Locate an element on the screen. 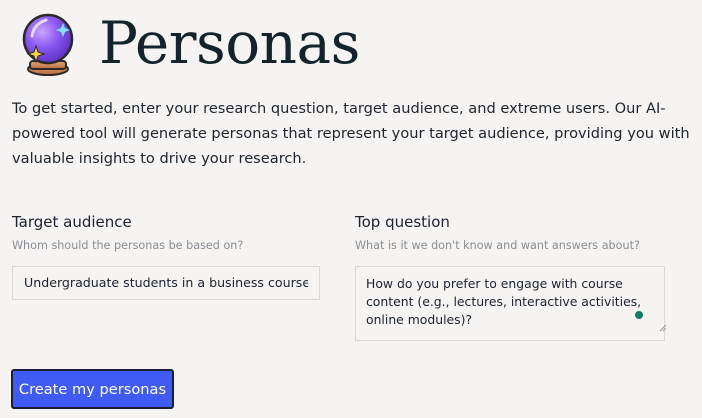 This screenshot has height=418, width=702. crystal-ball-icon is located at coordinates (48, 44).